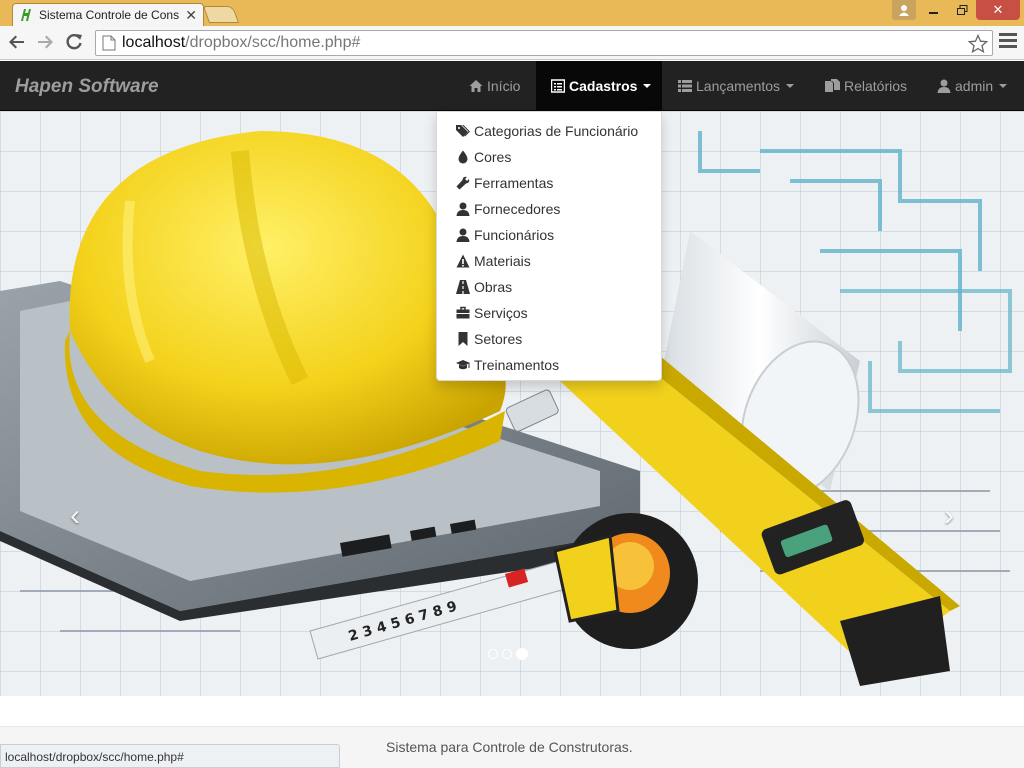 This screenshot has width=1024, height=768. Describe the element at coordinates (876, 86) in the screenshot. I see `nav-relatorios-label: Relatórios` at that location.